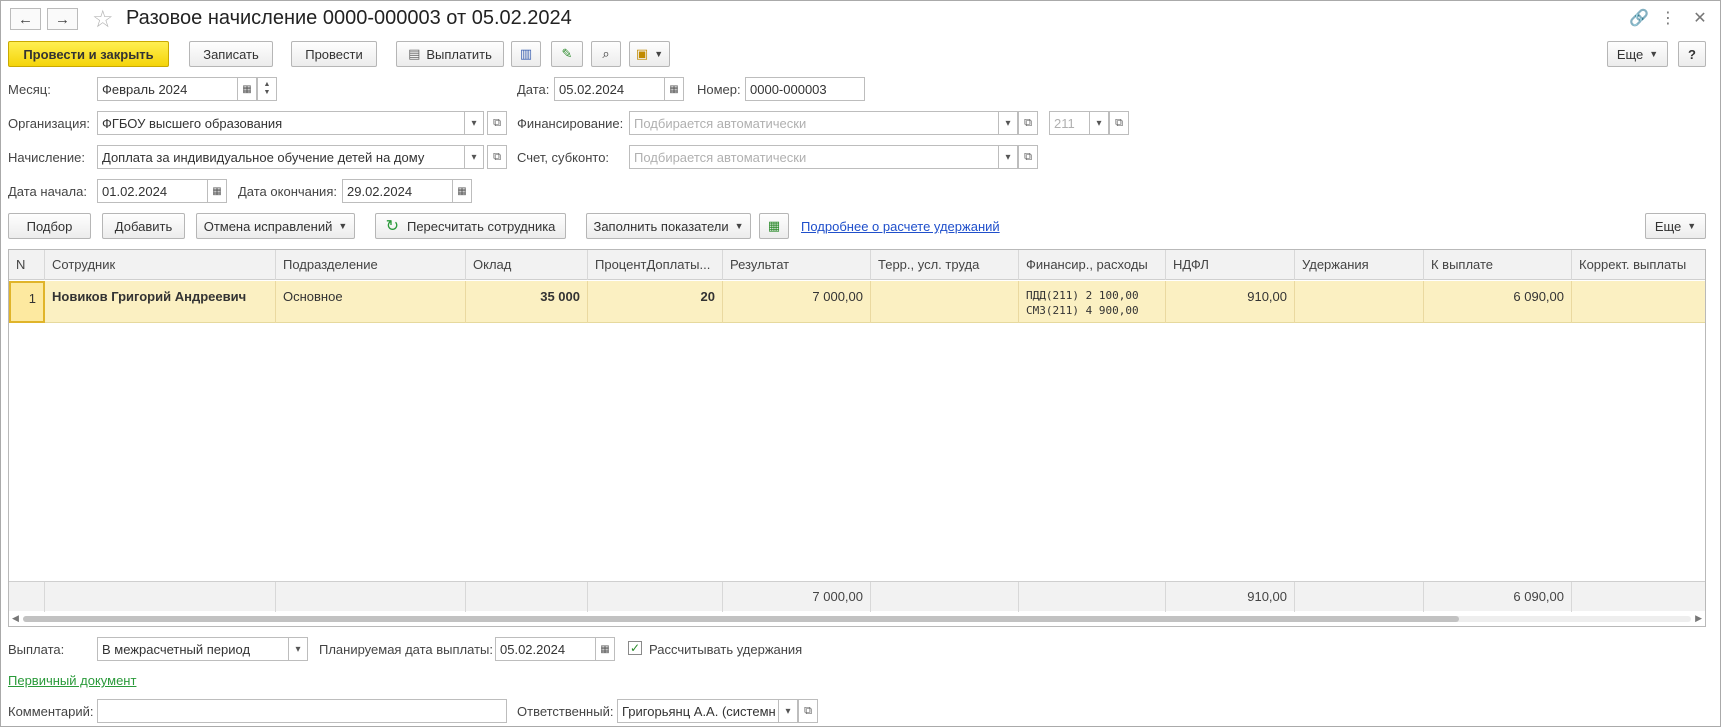 This screenshot has width=1721, height=727. What do you see at coordinates (62, 19) in the screenshot?
I see `forward-button: →` at bounding box center [62, 19].